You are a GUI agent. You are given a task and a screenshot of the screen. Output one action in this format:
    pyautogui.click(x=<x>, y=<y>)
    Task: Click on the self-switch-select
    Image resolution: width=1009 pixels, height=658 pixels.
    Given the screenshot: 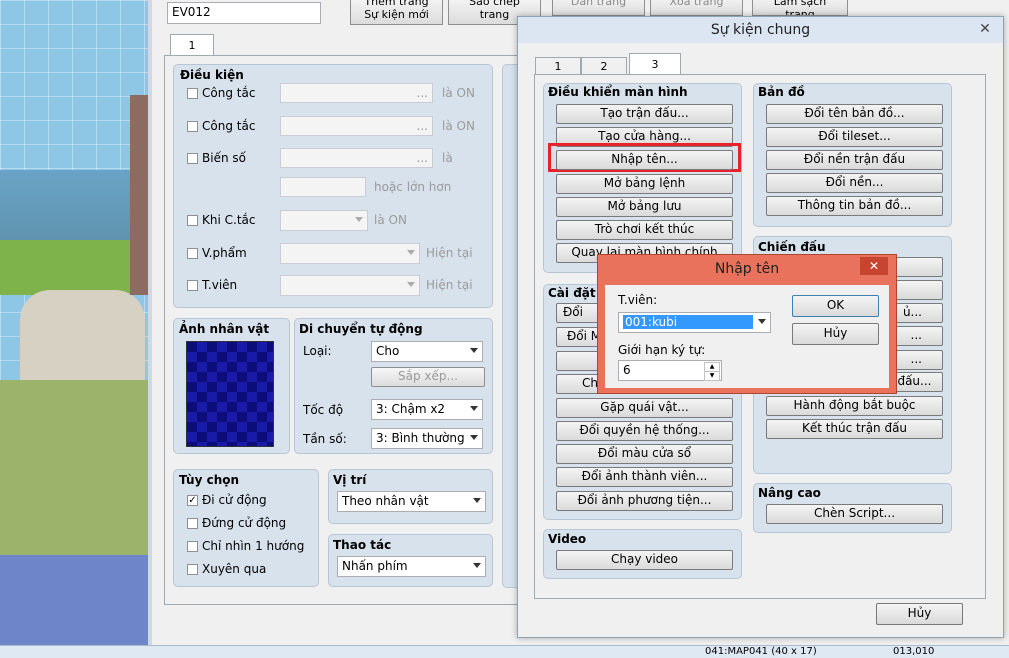 What is the action you would take?
    pyautogui.click(x=324, y=220)
    